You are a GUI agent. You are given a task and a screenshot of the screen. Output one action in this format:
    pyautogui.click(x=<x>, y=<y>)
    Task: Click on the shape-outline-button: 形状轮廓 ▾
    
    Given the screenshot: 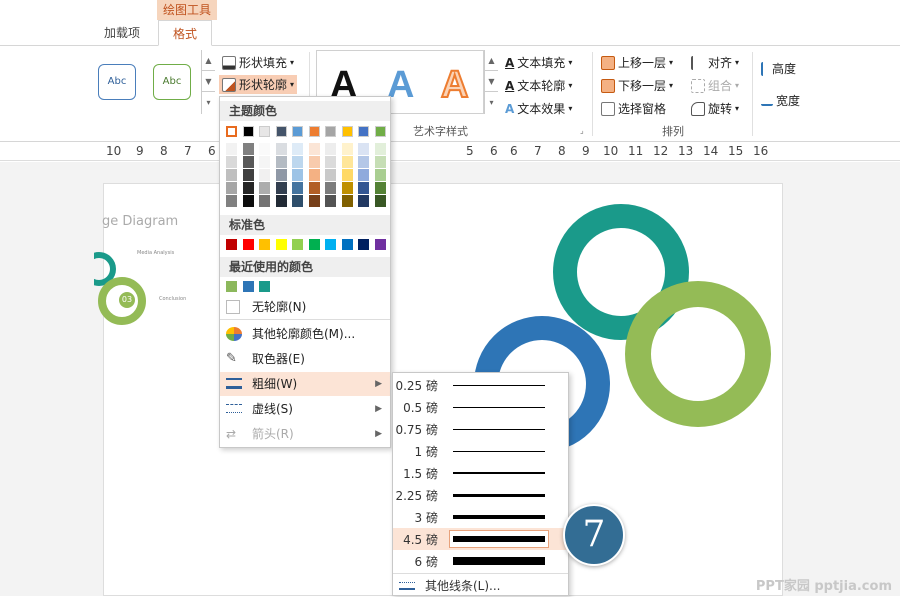 What is the action you would take?
    pyautogui.click(x=258, y=84)
    